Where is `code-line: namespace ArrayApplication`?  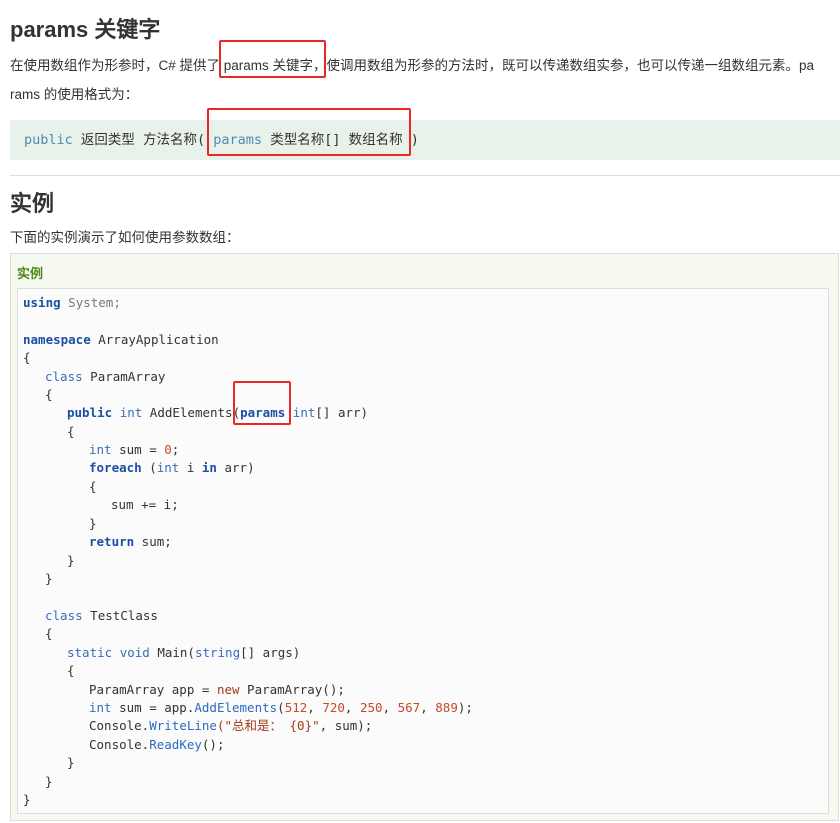 code-line: namespace ArrayApplication is located at coordinates (121, 339).